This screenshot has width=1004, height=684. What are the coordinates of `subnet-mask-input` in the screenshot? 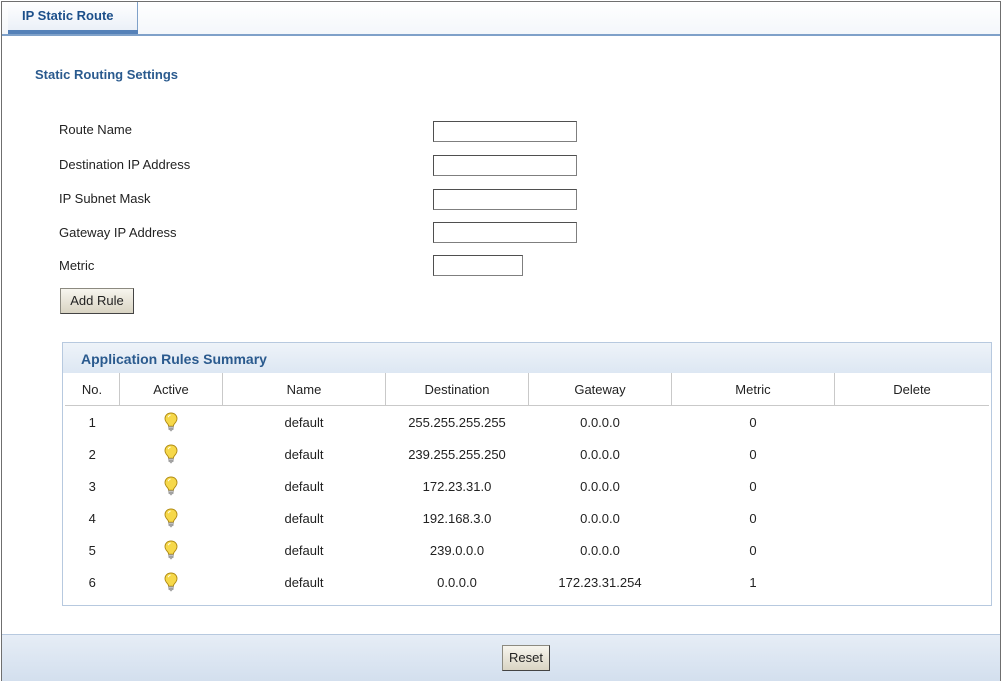 It's located at (505, 199).